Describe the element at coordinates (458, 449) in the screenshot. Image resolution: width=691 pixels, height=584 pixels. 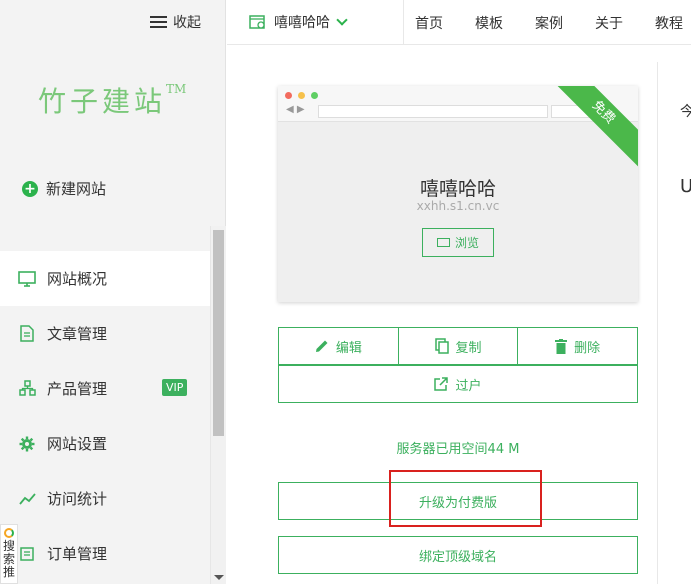
I see `server-space-text: 服务器已用空间44 M` at that location.